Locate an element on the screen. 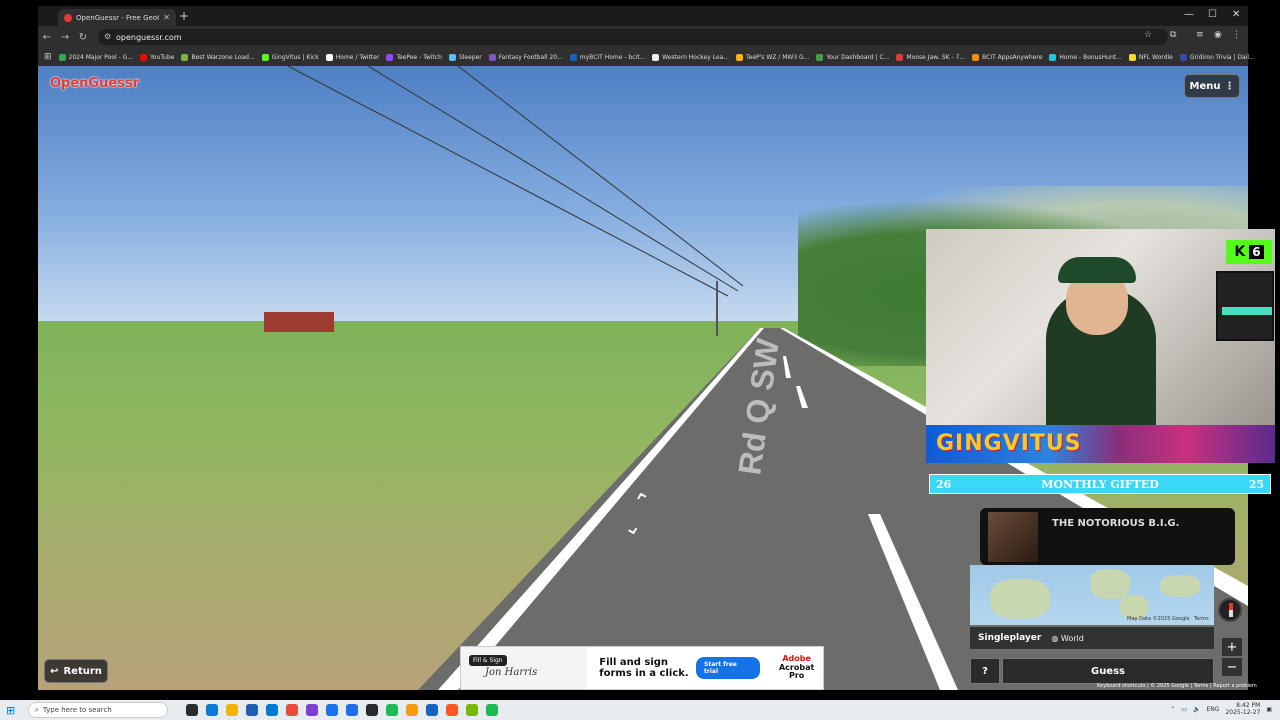  map-terms-link: Terms is located at coordinates (1201, 619).